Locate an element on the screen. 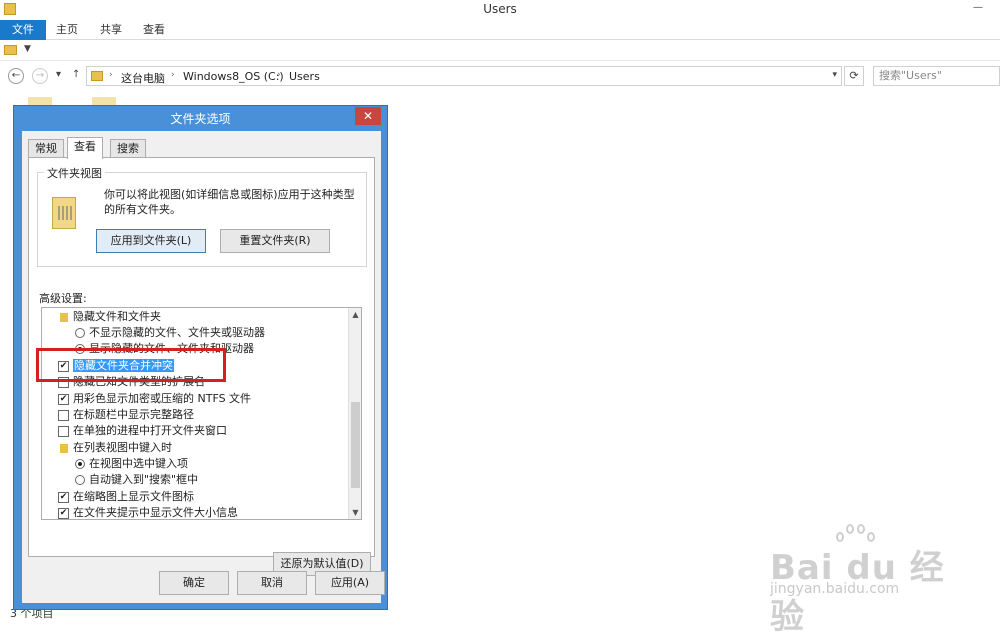  window-title: Users is located at coordinates (500, 9).